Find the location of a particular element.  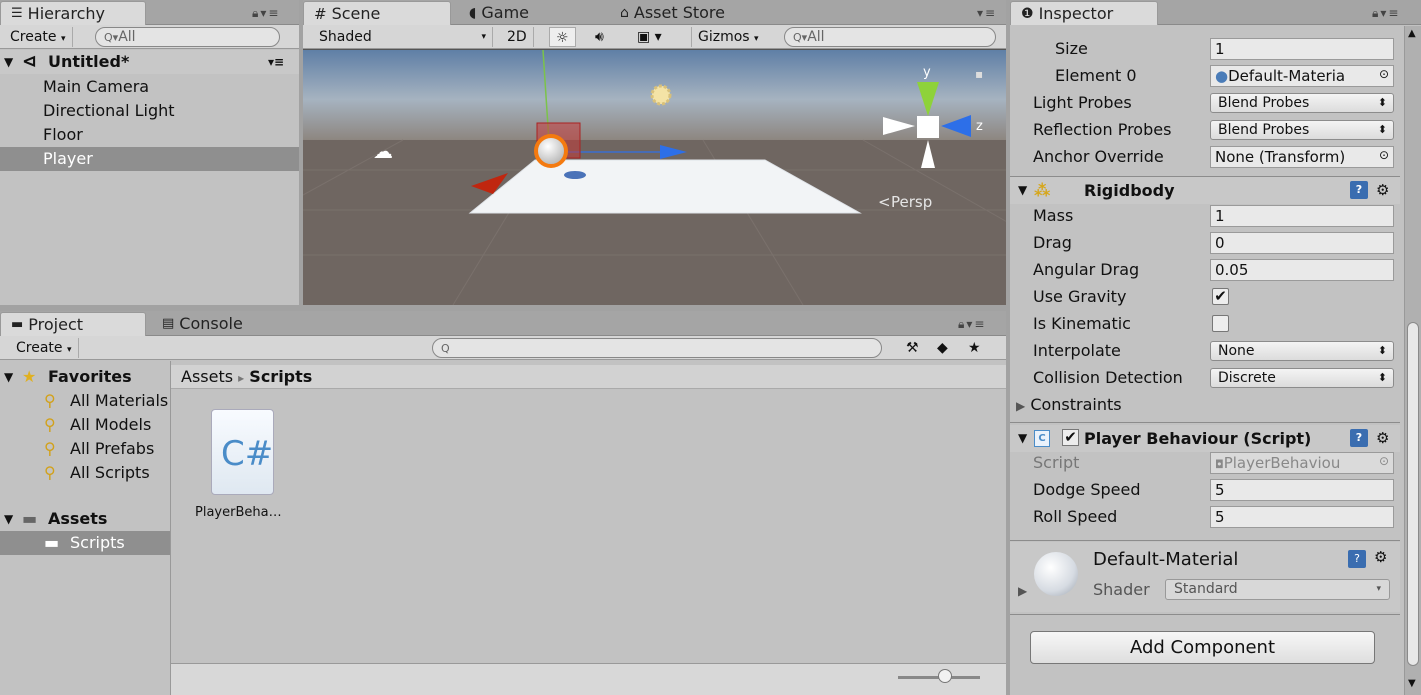

folder-scripts-row: ▬ Scripts is located at coordinates (85, 543).